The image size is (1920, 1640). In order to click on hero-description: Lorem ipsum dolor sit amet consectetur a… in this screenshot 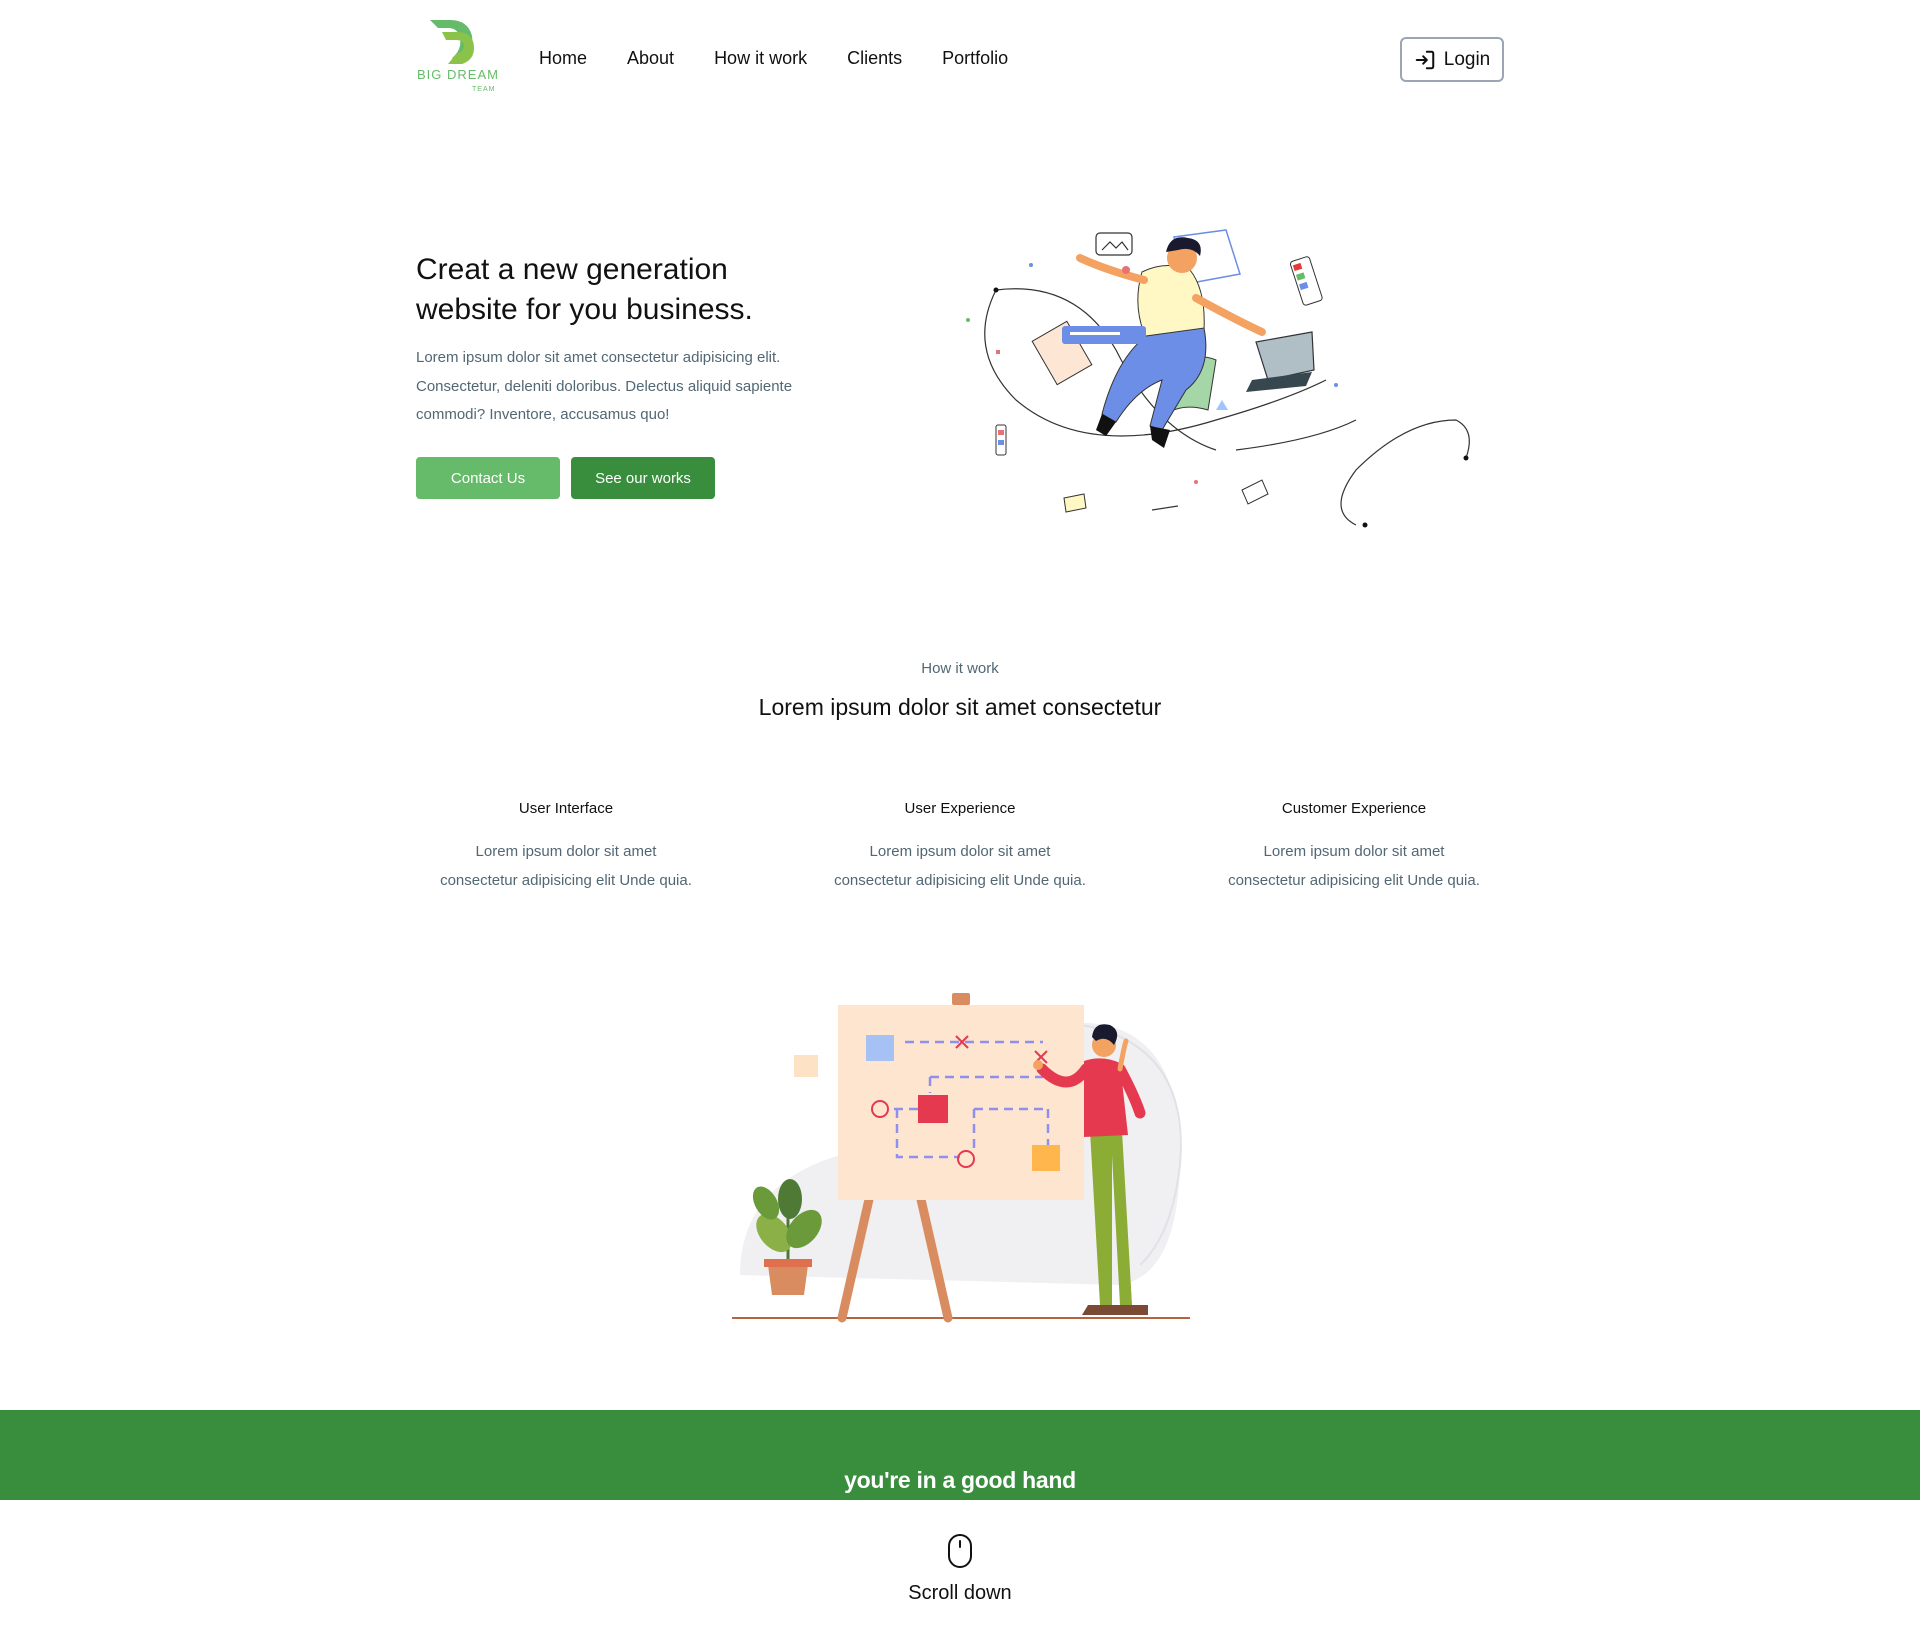, I will do `click(604, 386)`.